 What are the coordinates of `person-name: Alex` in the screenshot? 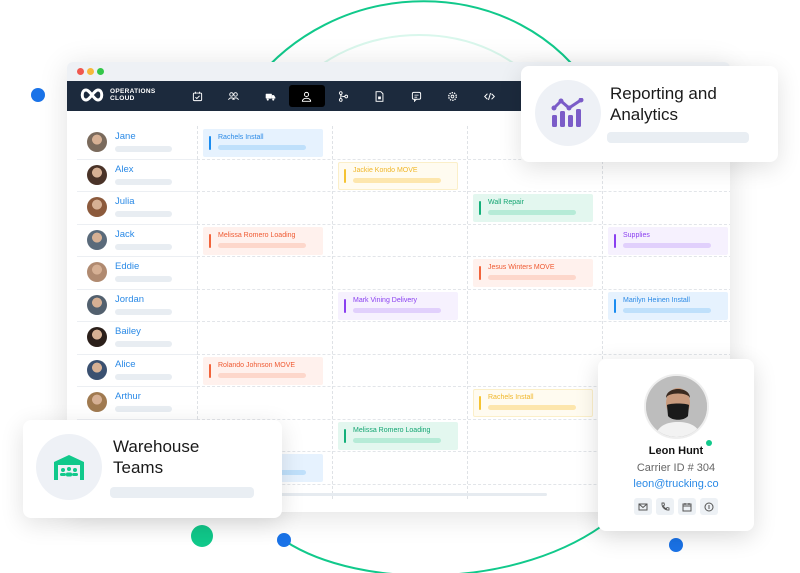 It's located at (124, 169).